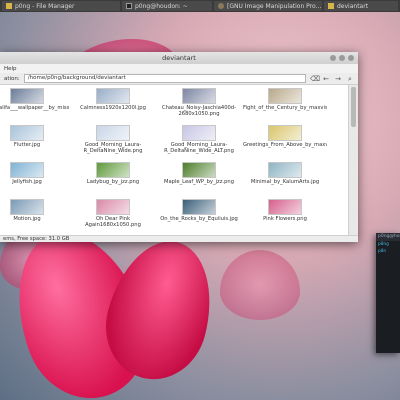 The image size is (400, 400). I want to click on location-input: /home/p0ng/background/deviantart, so click(164, 78).